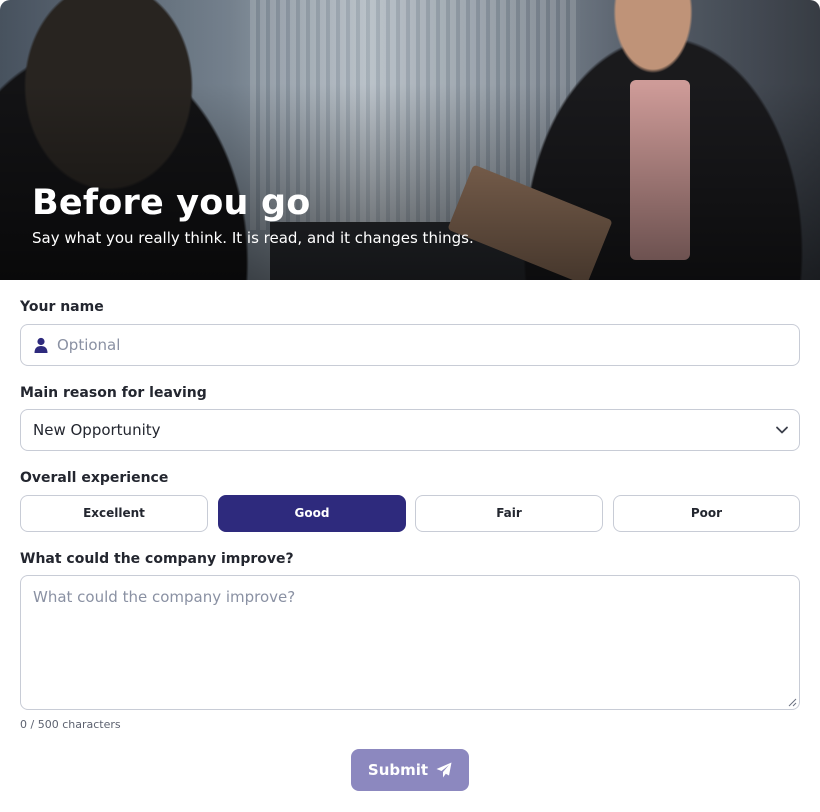 This screenshot has width=820, height=812. Describe the element at coordinates (792, 702) in the screenshot. I see `resize-grip-icon` at that location.